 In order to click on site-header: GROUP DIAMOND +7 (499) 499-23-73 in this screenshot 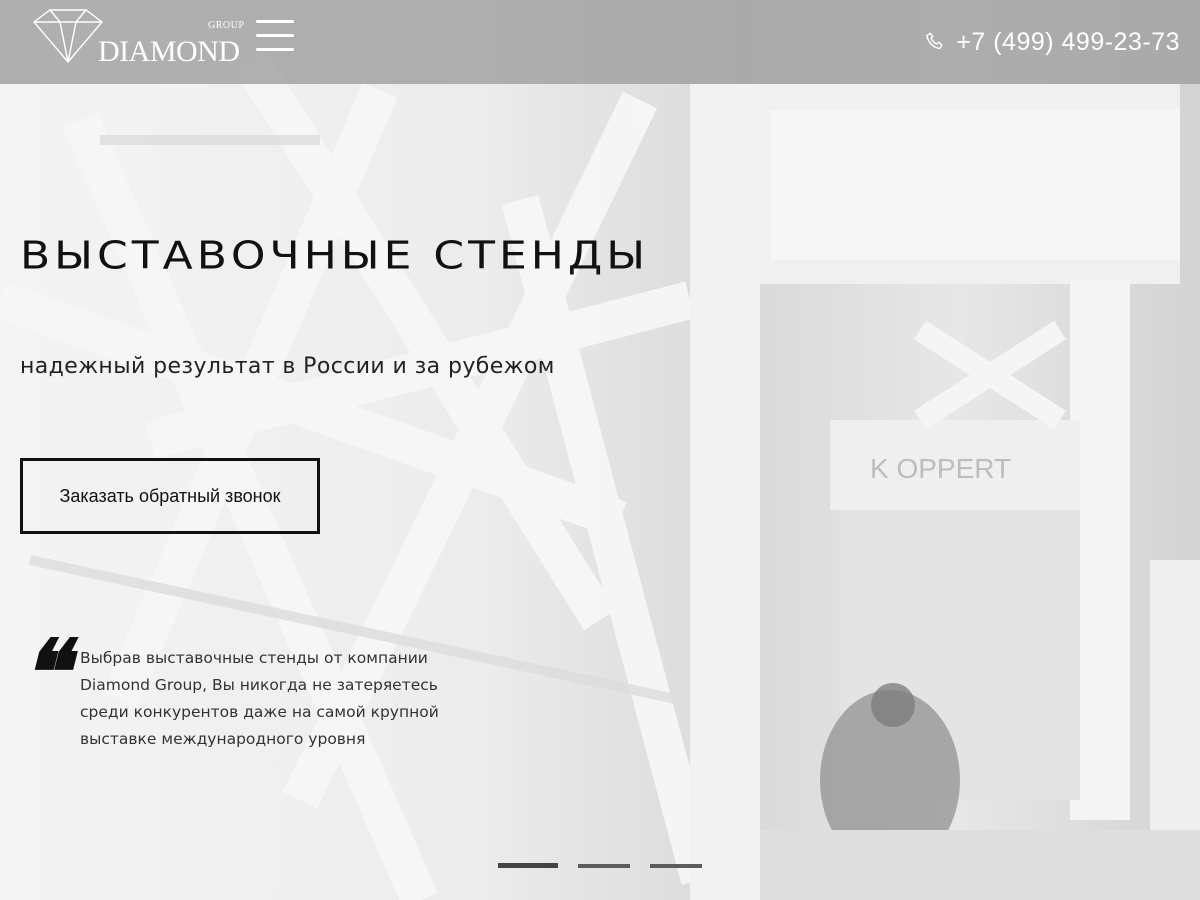, I will do `click(600, 42)`.